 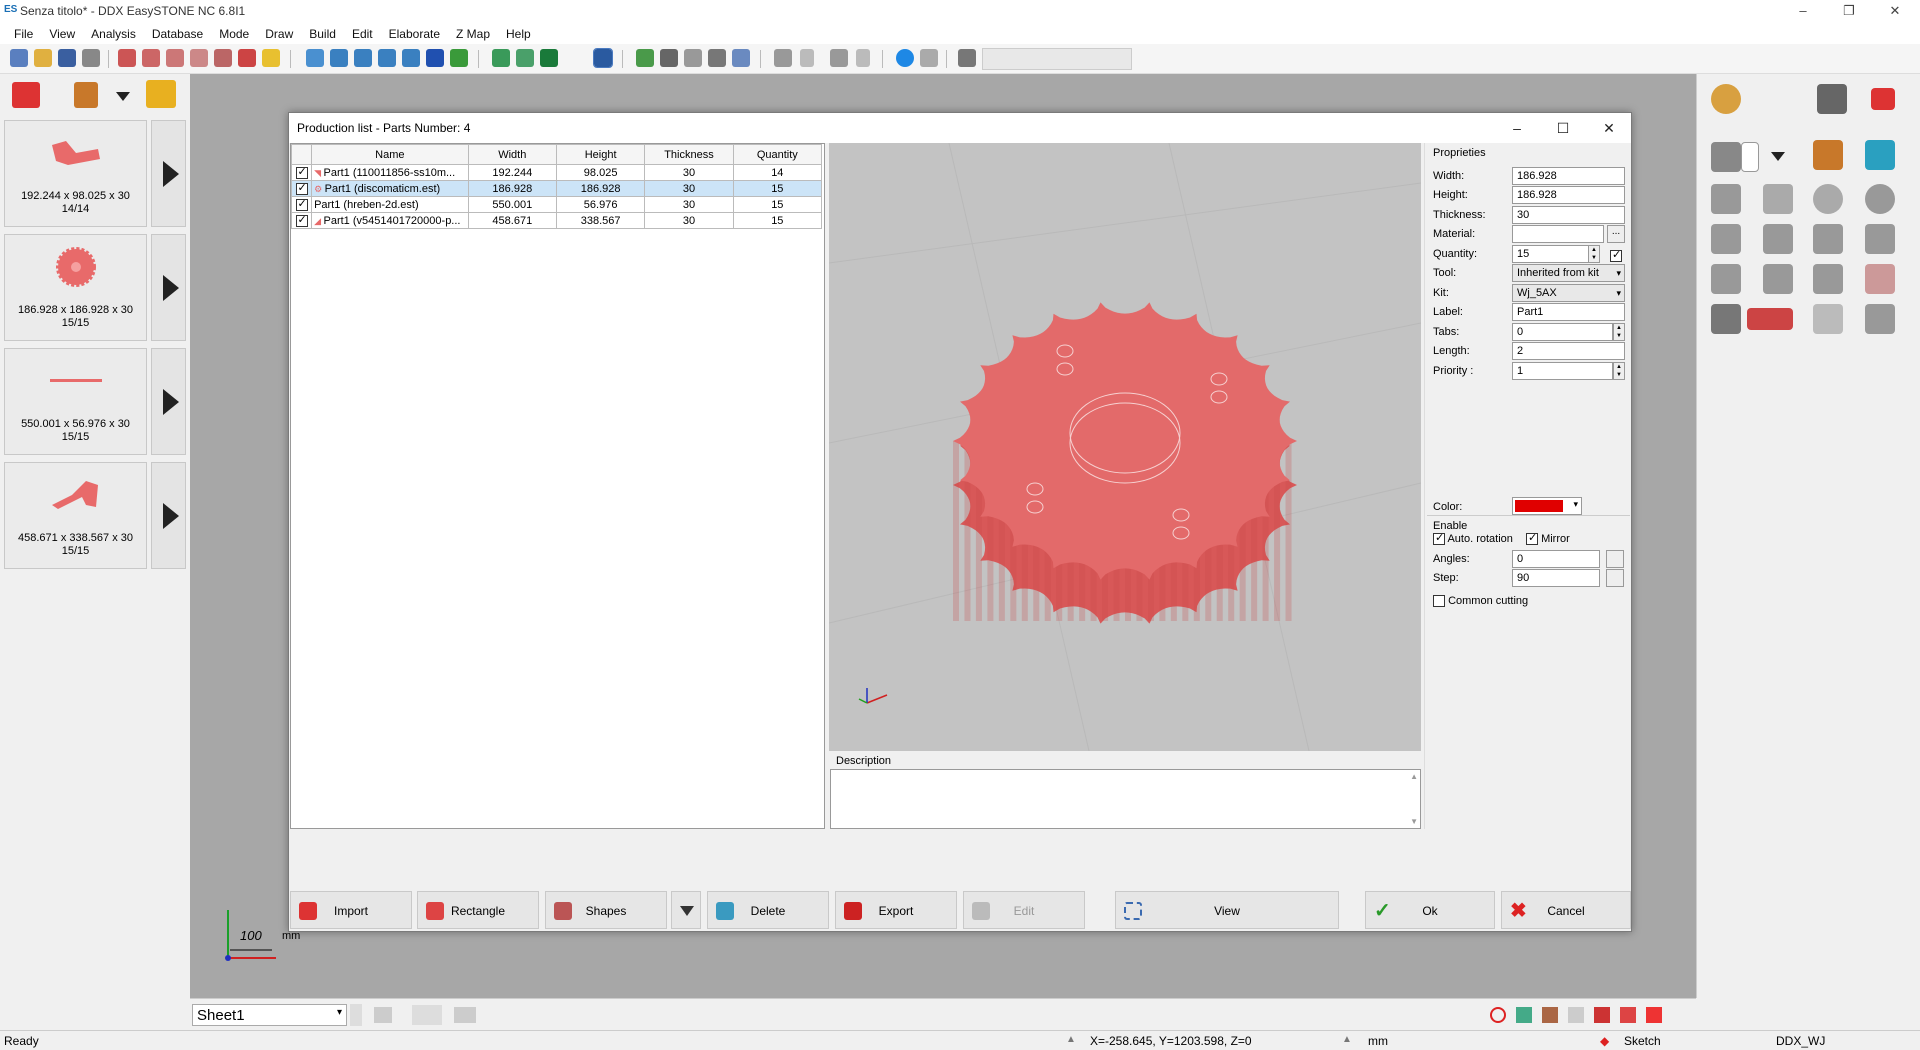 I want to click on car-icon, so click(x=669, y=58).